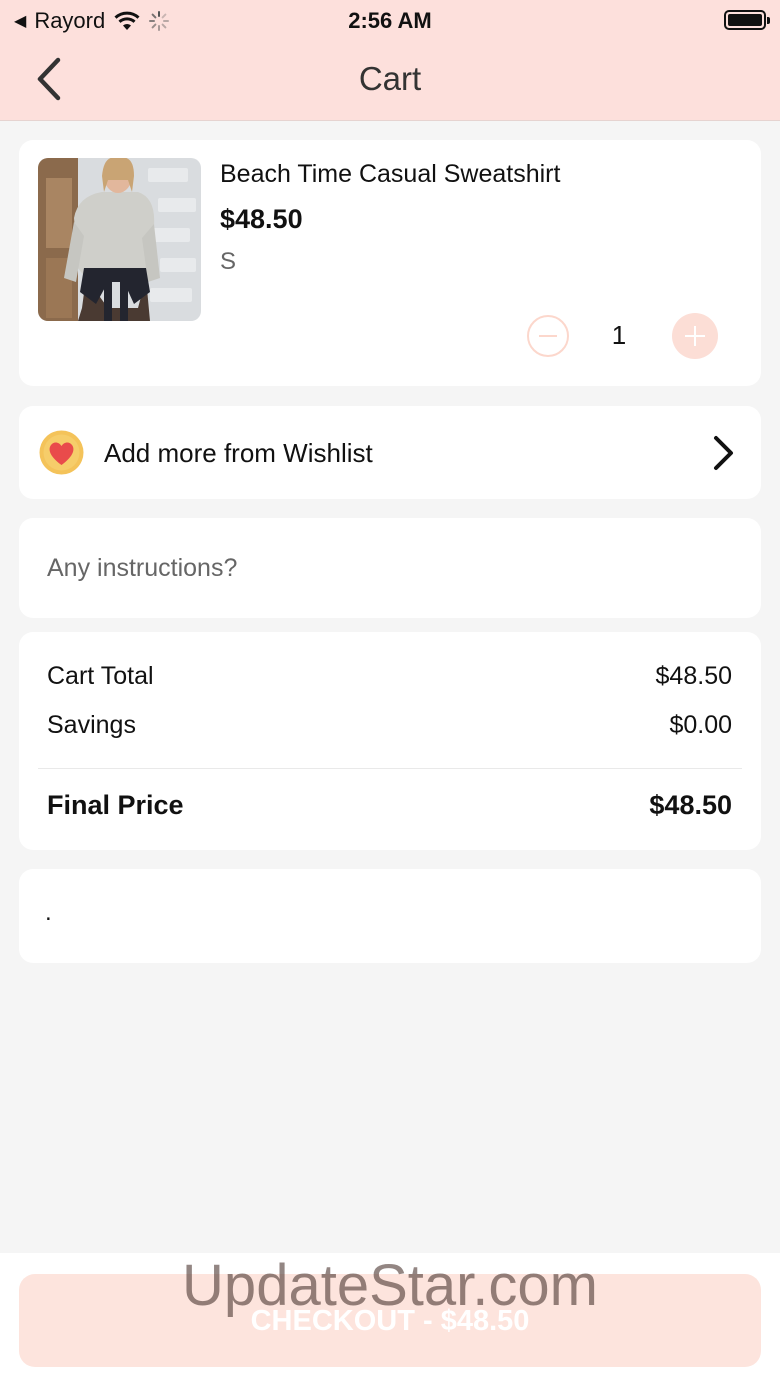  I want to click on checkout-button: CHECKOUT - $48.50, so click(390, 1320).